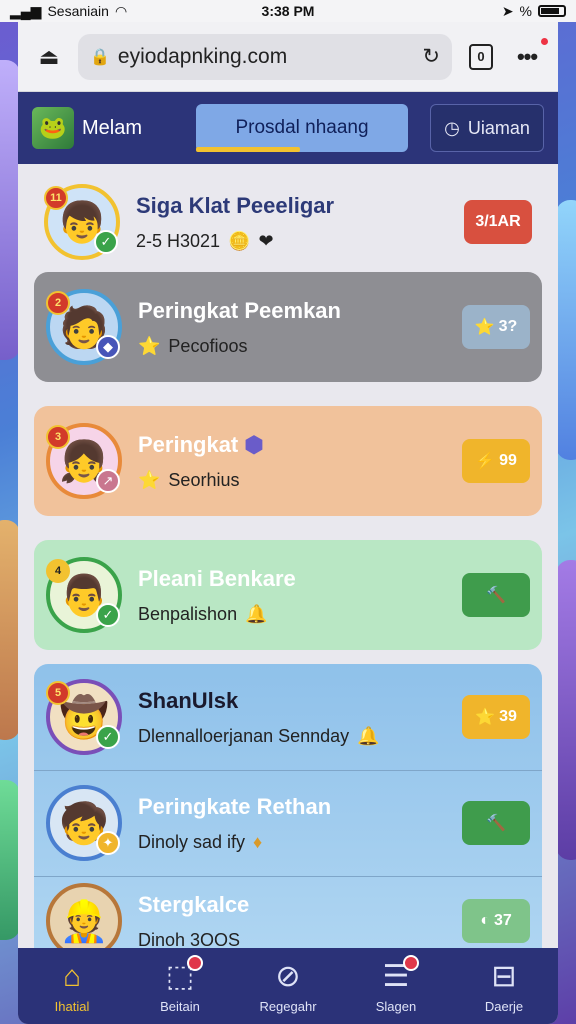 Image resolution: width=576 pixels, height=1024 pixels. Describe the element at coordinates (288, 461) in the screenshot. I see `list-item: 👧 3 ↗ Peringkat ⬢ ⭐ Seorhius ⚡ 99` at that location.